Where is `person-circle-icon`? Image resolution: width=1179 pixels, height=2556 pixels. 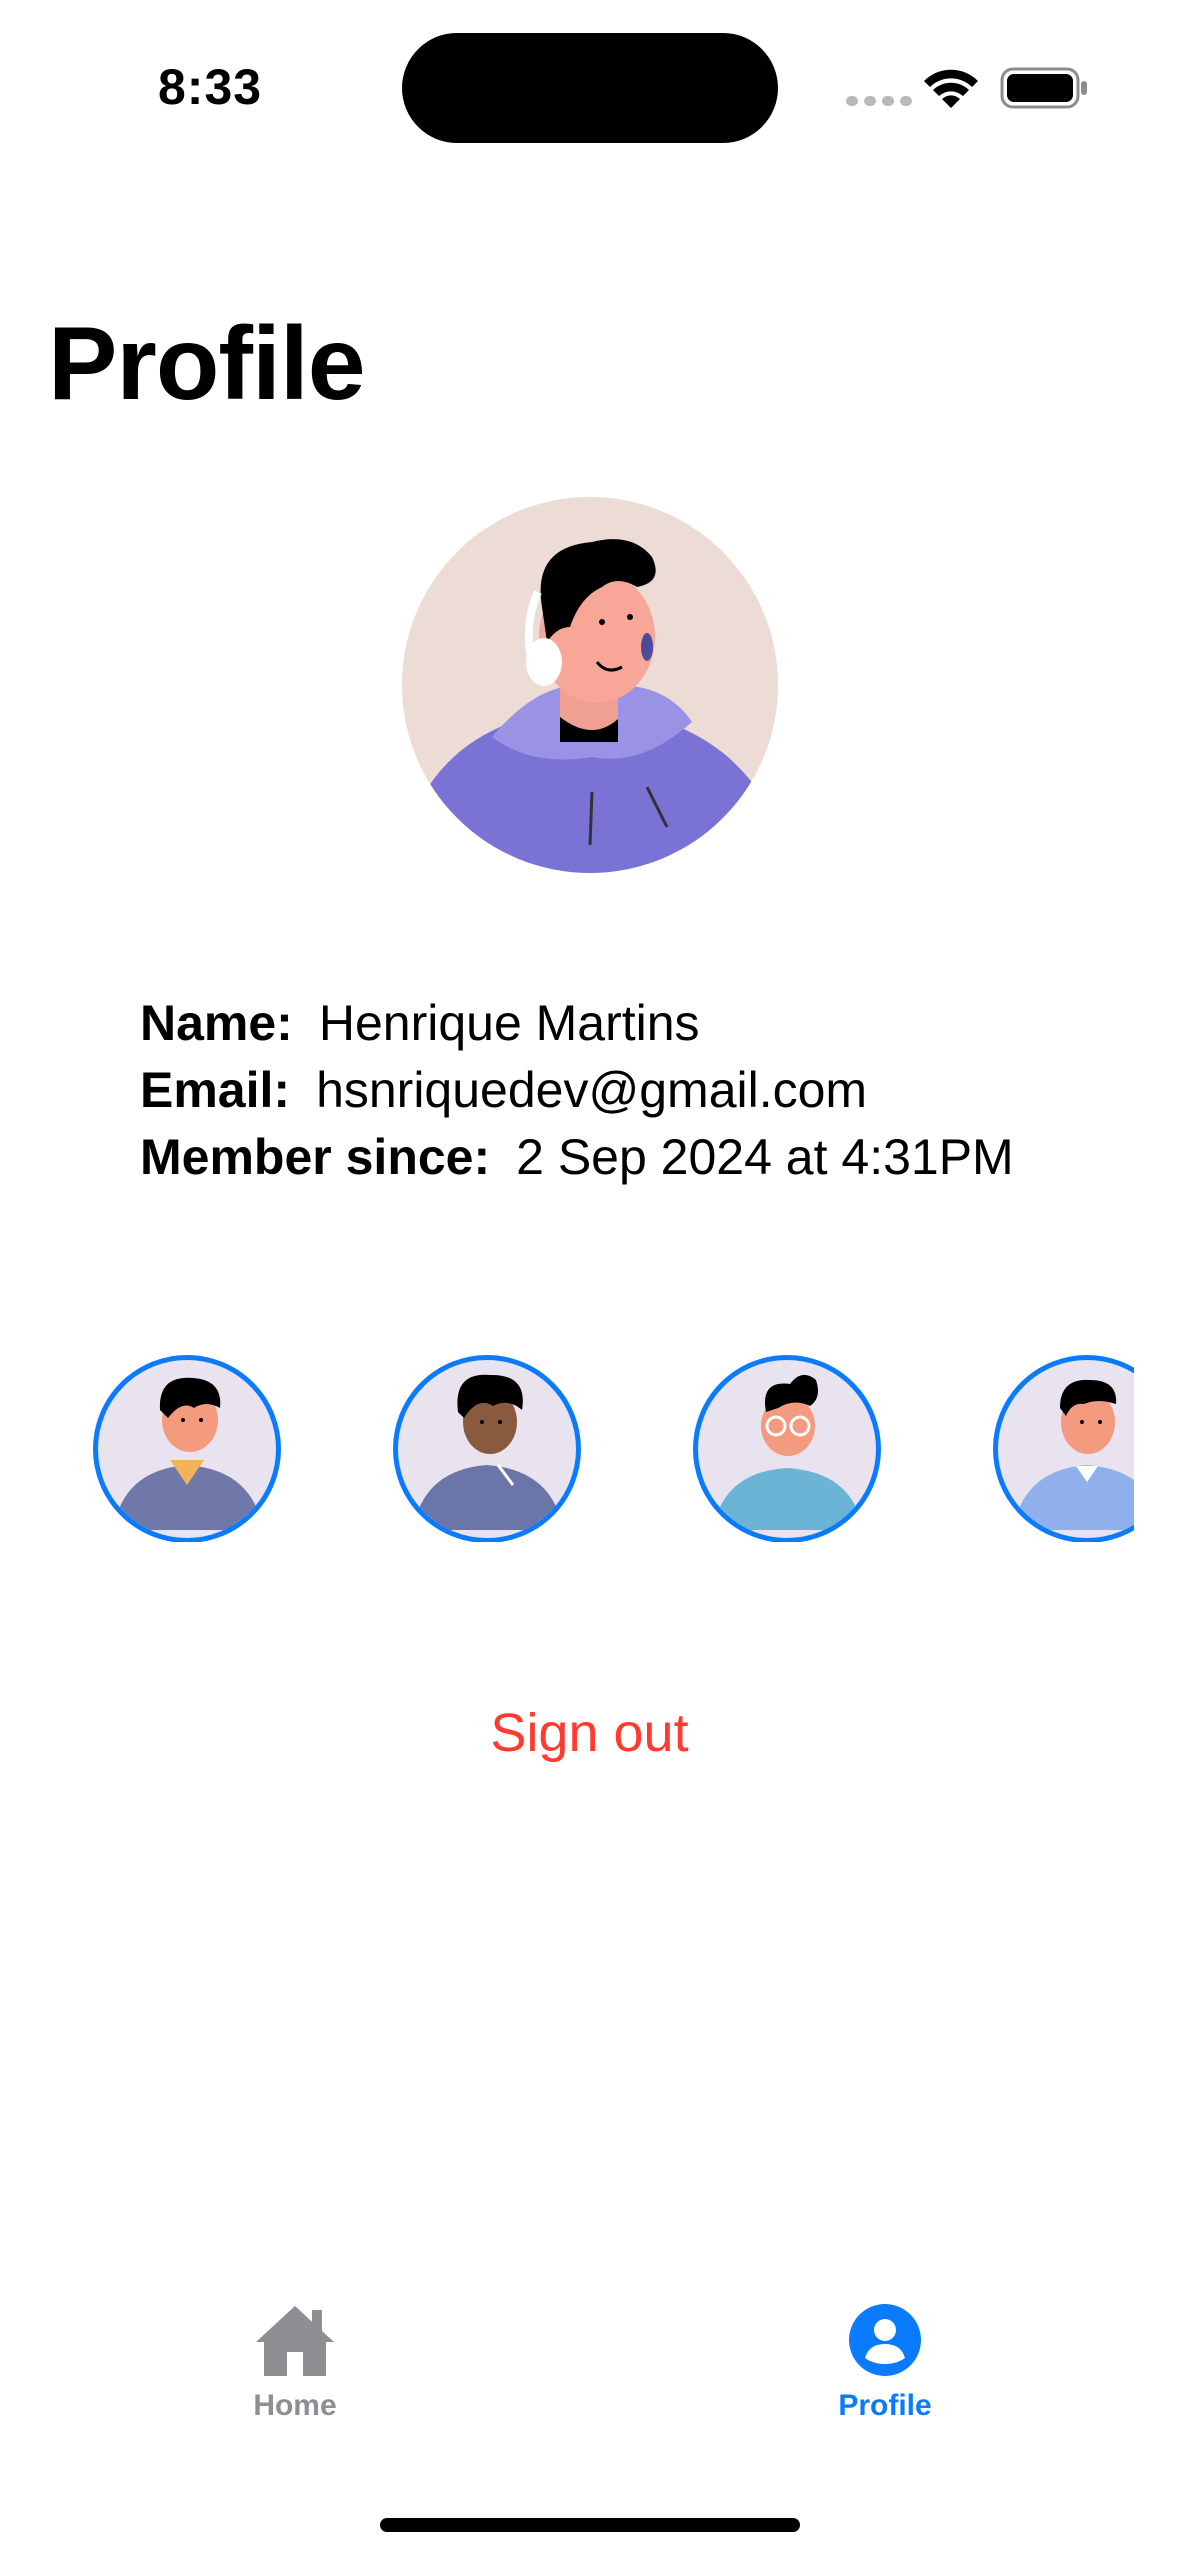 person-circle-icon is located at coordinates (885, 2340).